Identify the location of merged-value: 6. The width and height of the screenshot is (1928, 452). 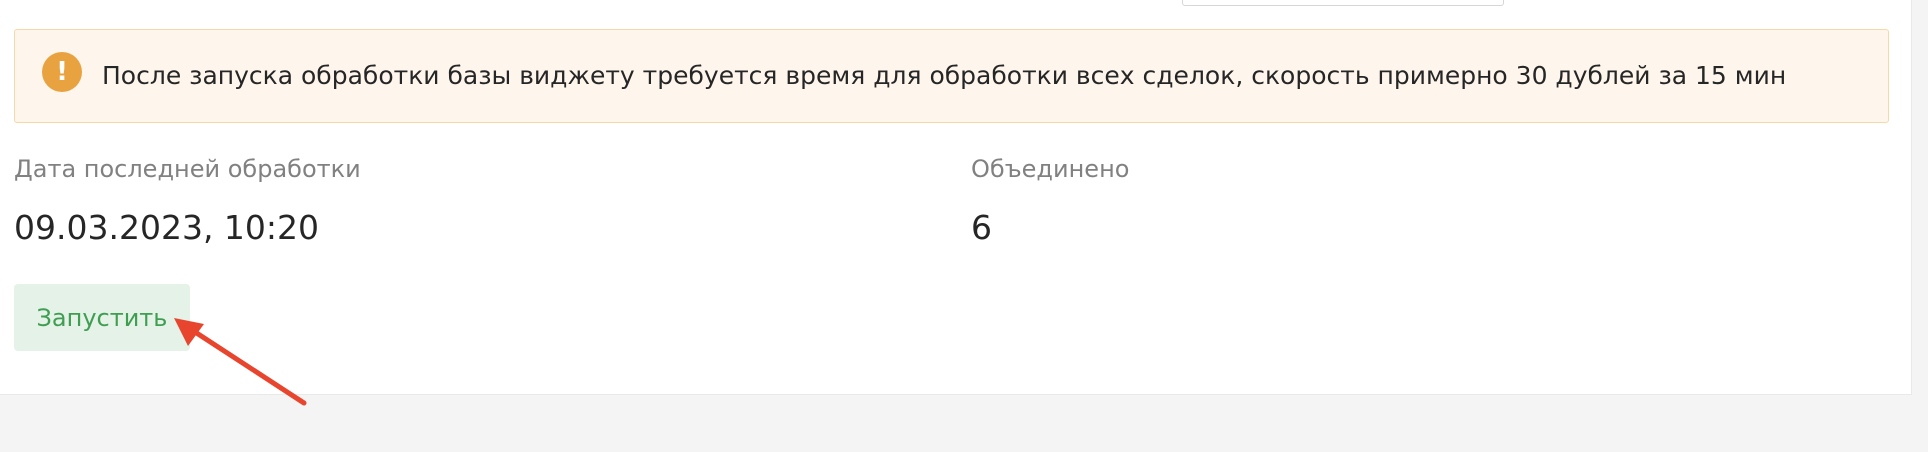
(981, 227).